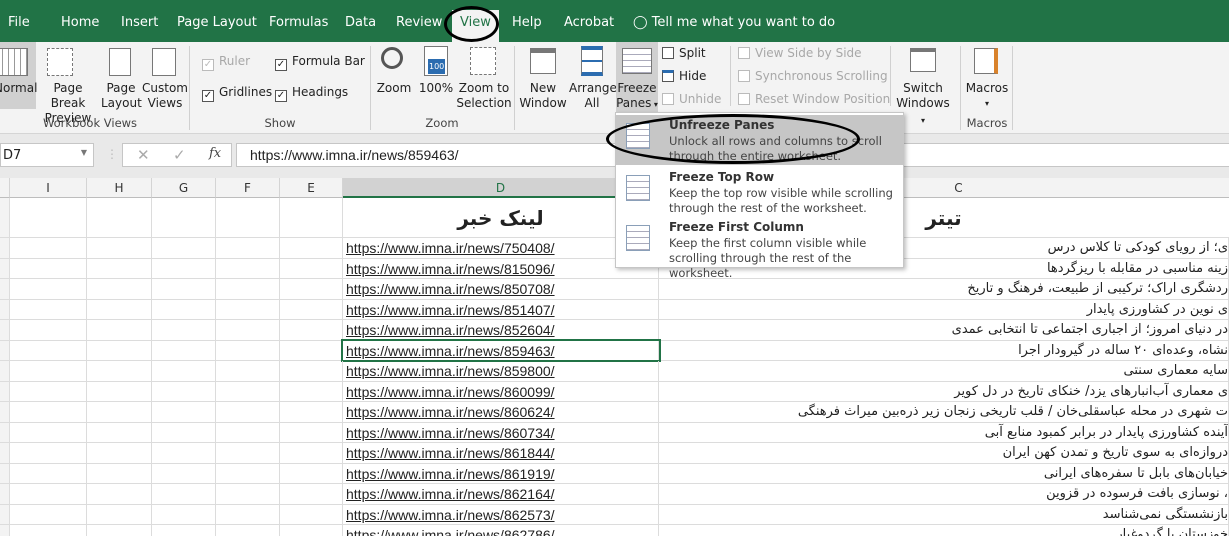  Describe the element at coordinates (501, 188) in the screenshot. I see `column-header-d: D` at that location.